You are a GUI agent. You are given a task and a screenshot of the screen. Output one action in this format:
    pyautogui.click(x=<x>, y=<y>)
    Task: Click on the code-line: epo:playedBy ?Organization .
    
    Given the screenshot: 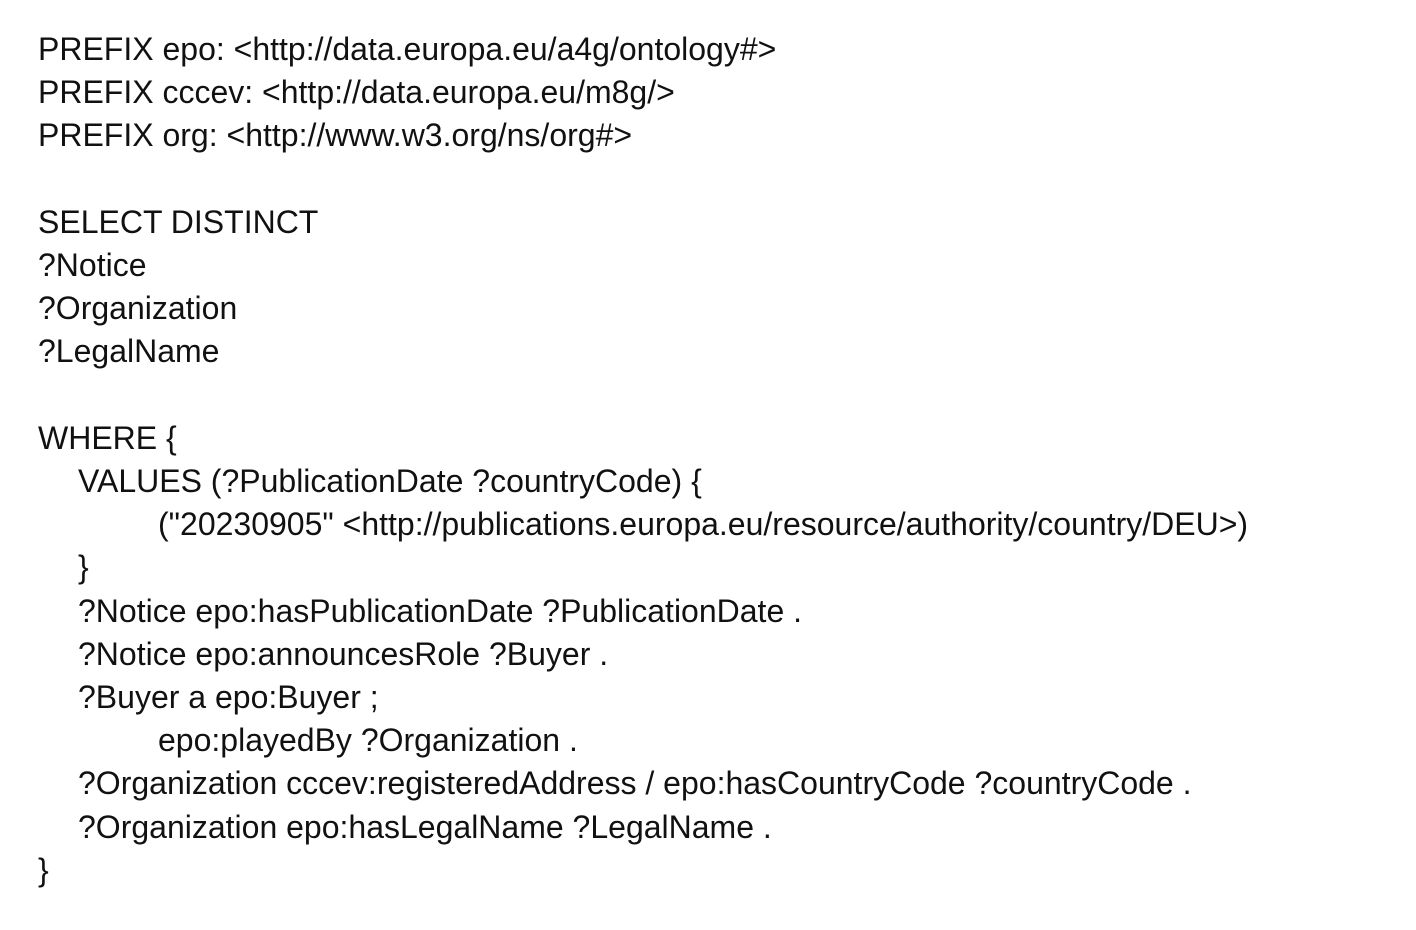 What is the action you would take?
    pyautogui.click(x=368, y=740)
    